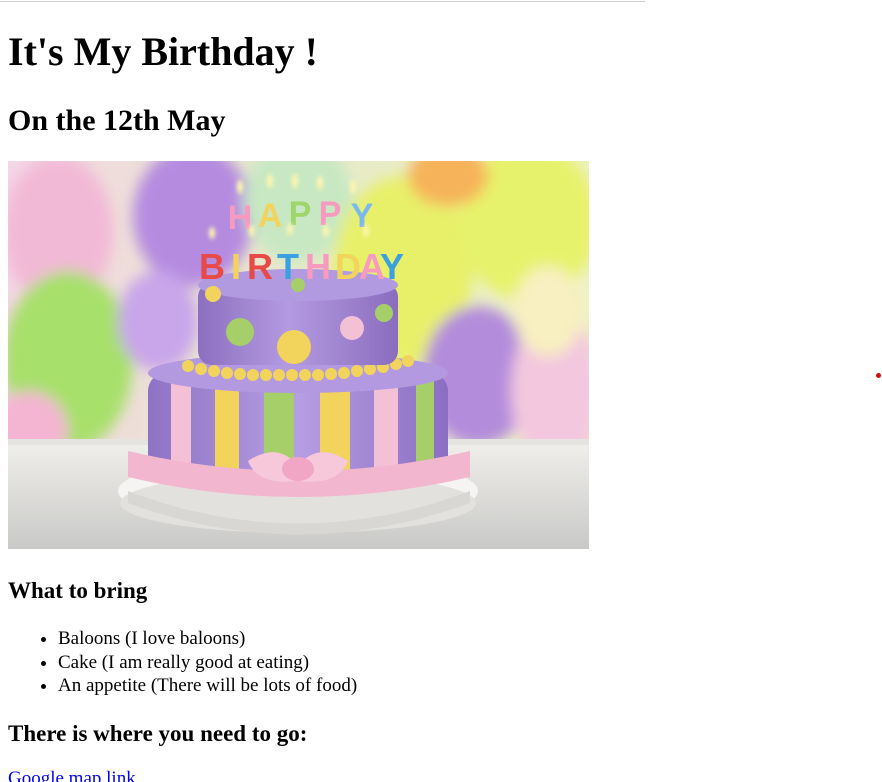 The width and height of the screenshot is (882, 782). Describe the element at coordinates (348, 266) in the screenshot. I see `svg-text: D` at that location.